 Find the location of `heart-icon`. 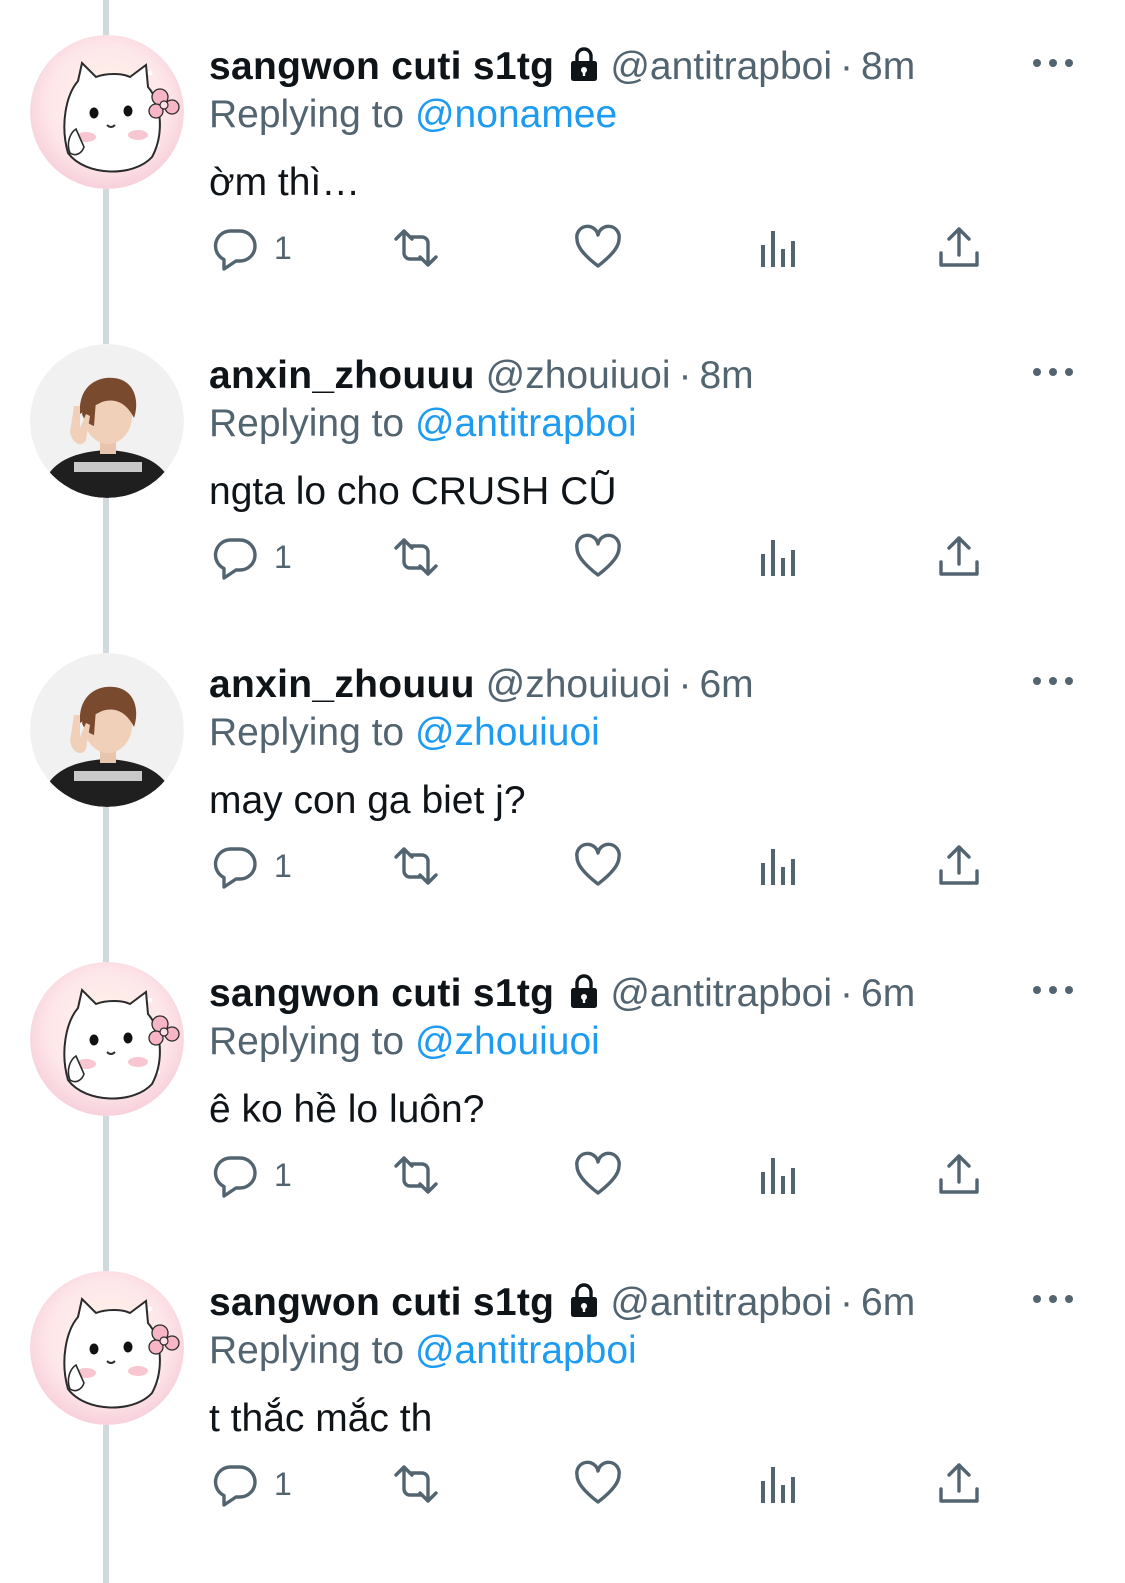

heart-icon is located at coordinates (598, 557).